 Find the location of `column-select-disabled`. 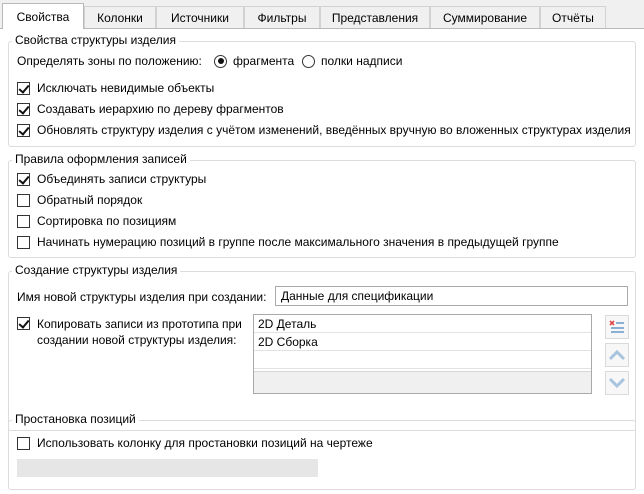

column-select-disabled is located at coordinates (167, 468).